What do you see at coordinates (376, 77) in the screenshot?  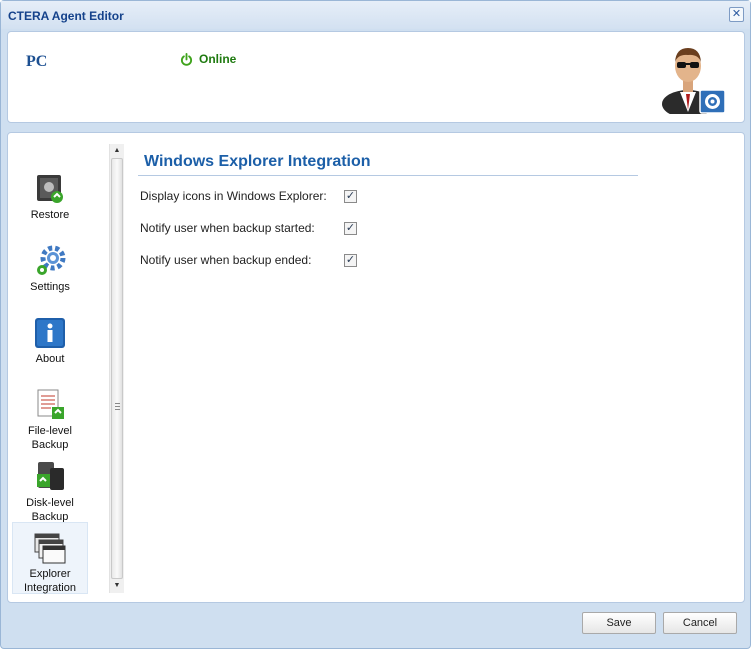 I see `device-header: PC Online` at bounding box center [376, 77].